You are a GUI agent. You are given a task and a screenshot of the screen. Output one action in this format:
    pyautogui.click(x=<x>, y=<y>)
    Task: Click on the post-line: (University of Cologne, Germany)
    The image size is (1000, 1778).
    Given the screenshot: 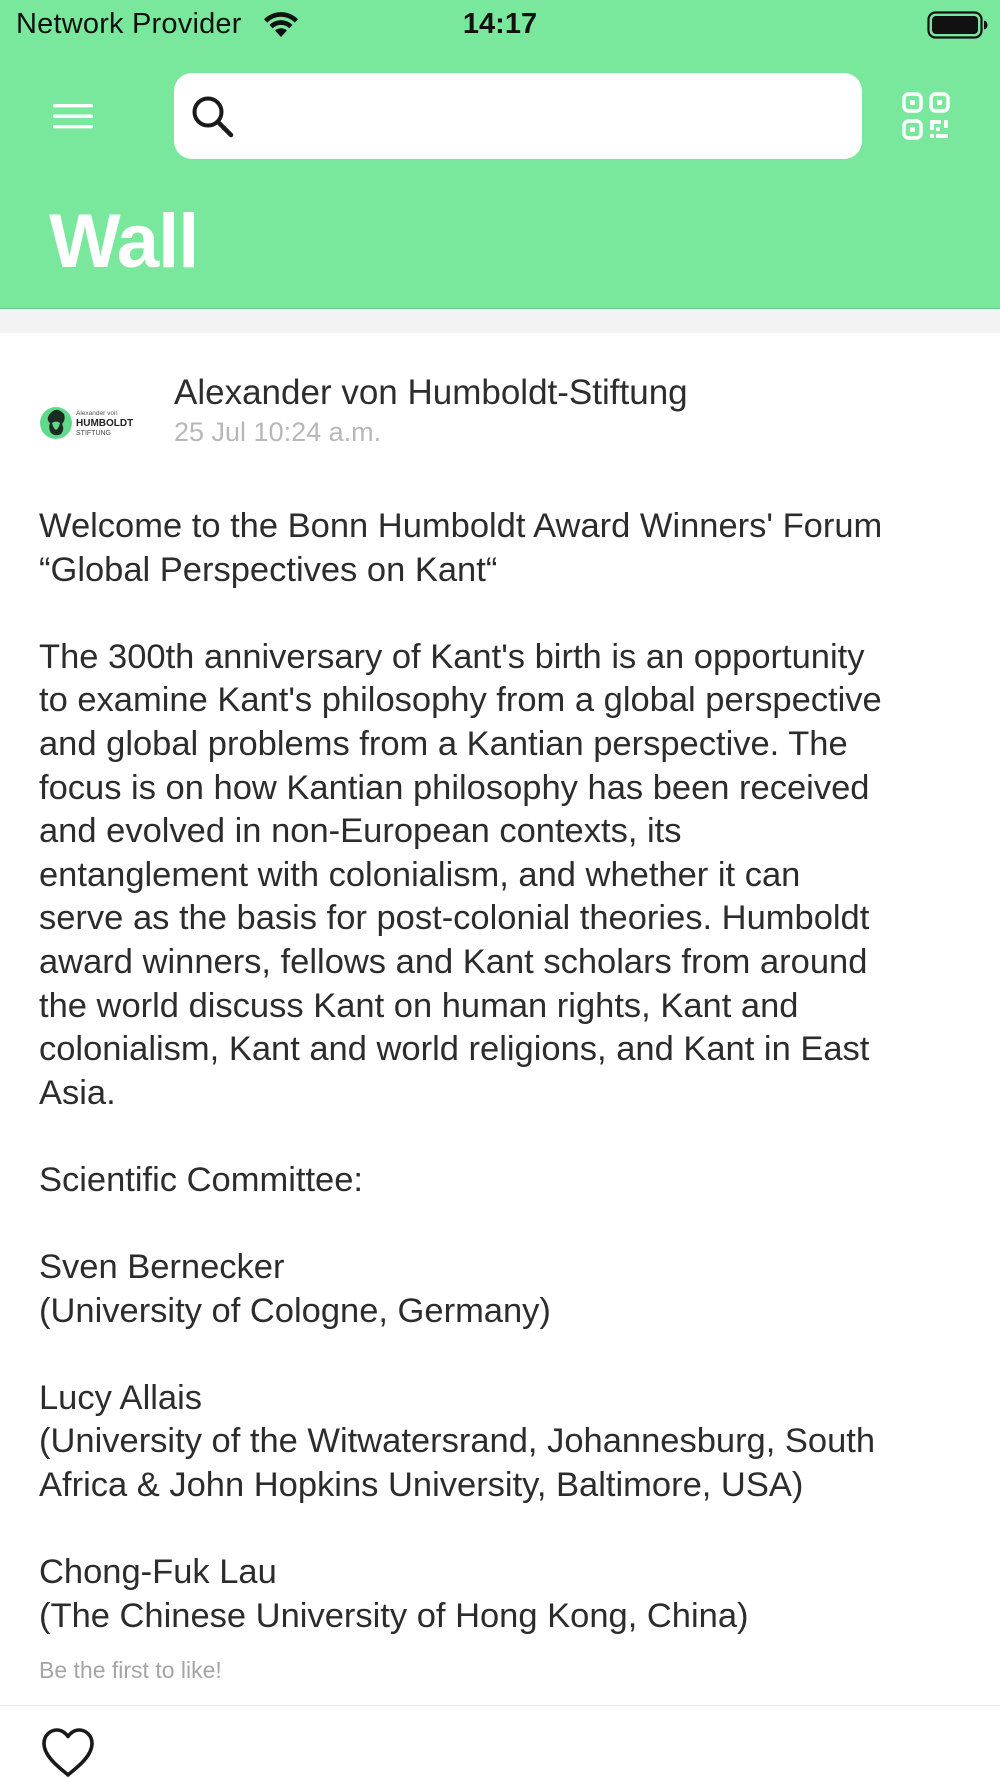 What is the action you would take?
    pyautogui.click(x=295, y=1310)
    